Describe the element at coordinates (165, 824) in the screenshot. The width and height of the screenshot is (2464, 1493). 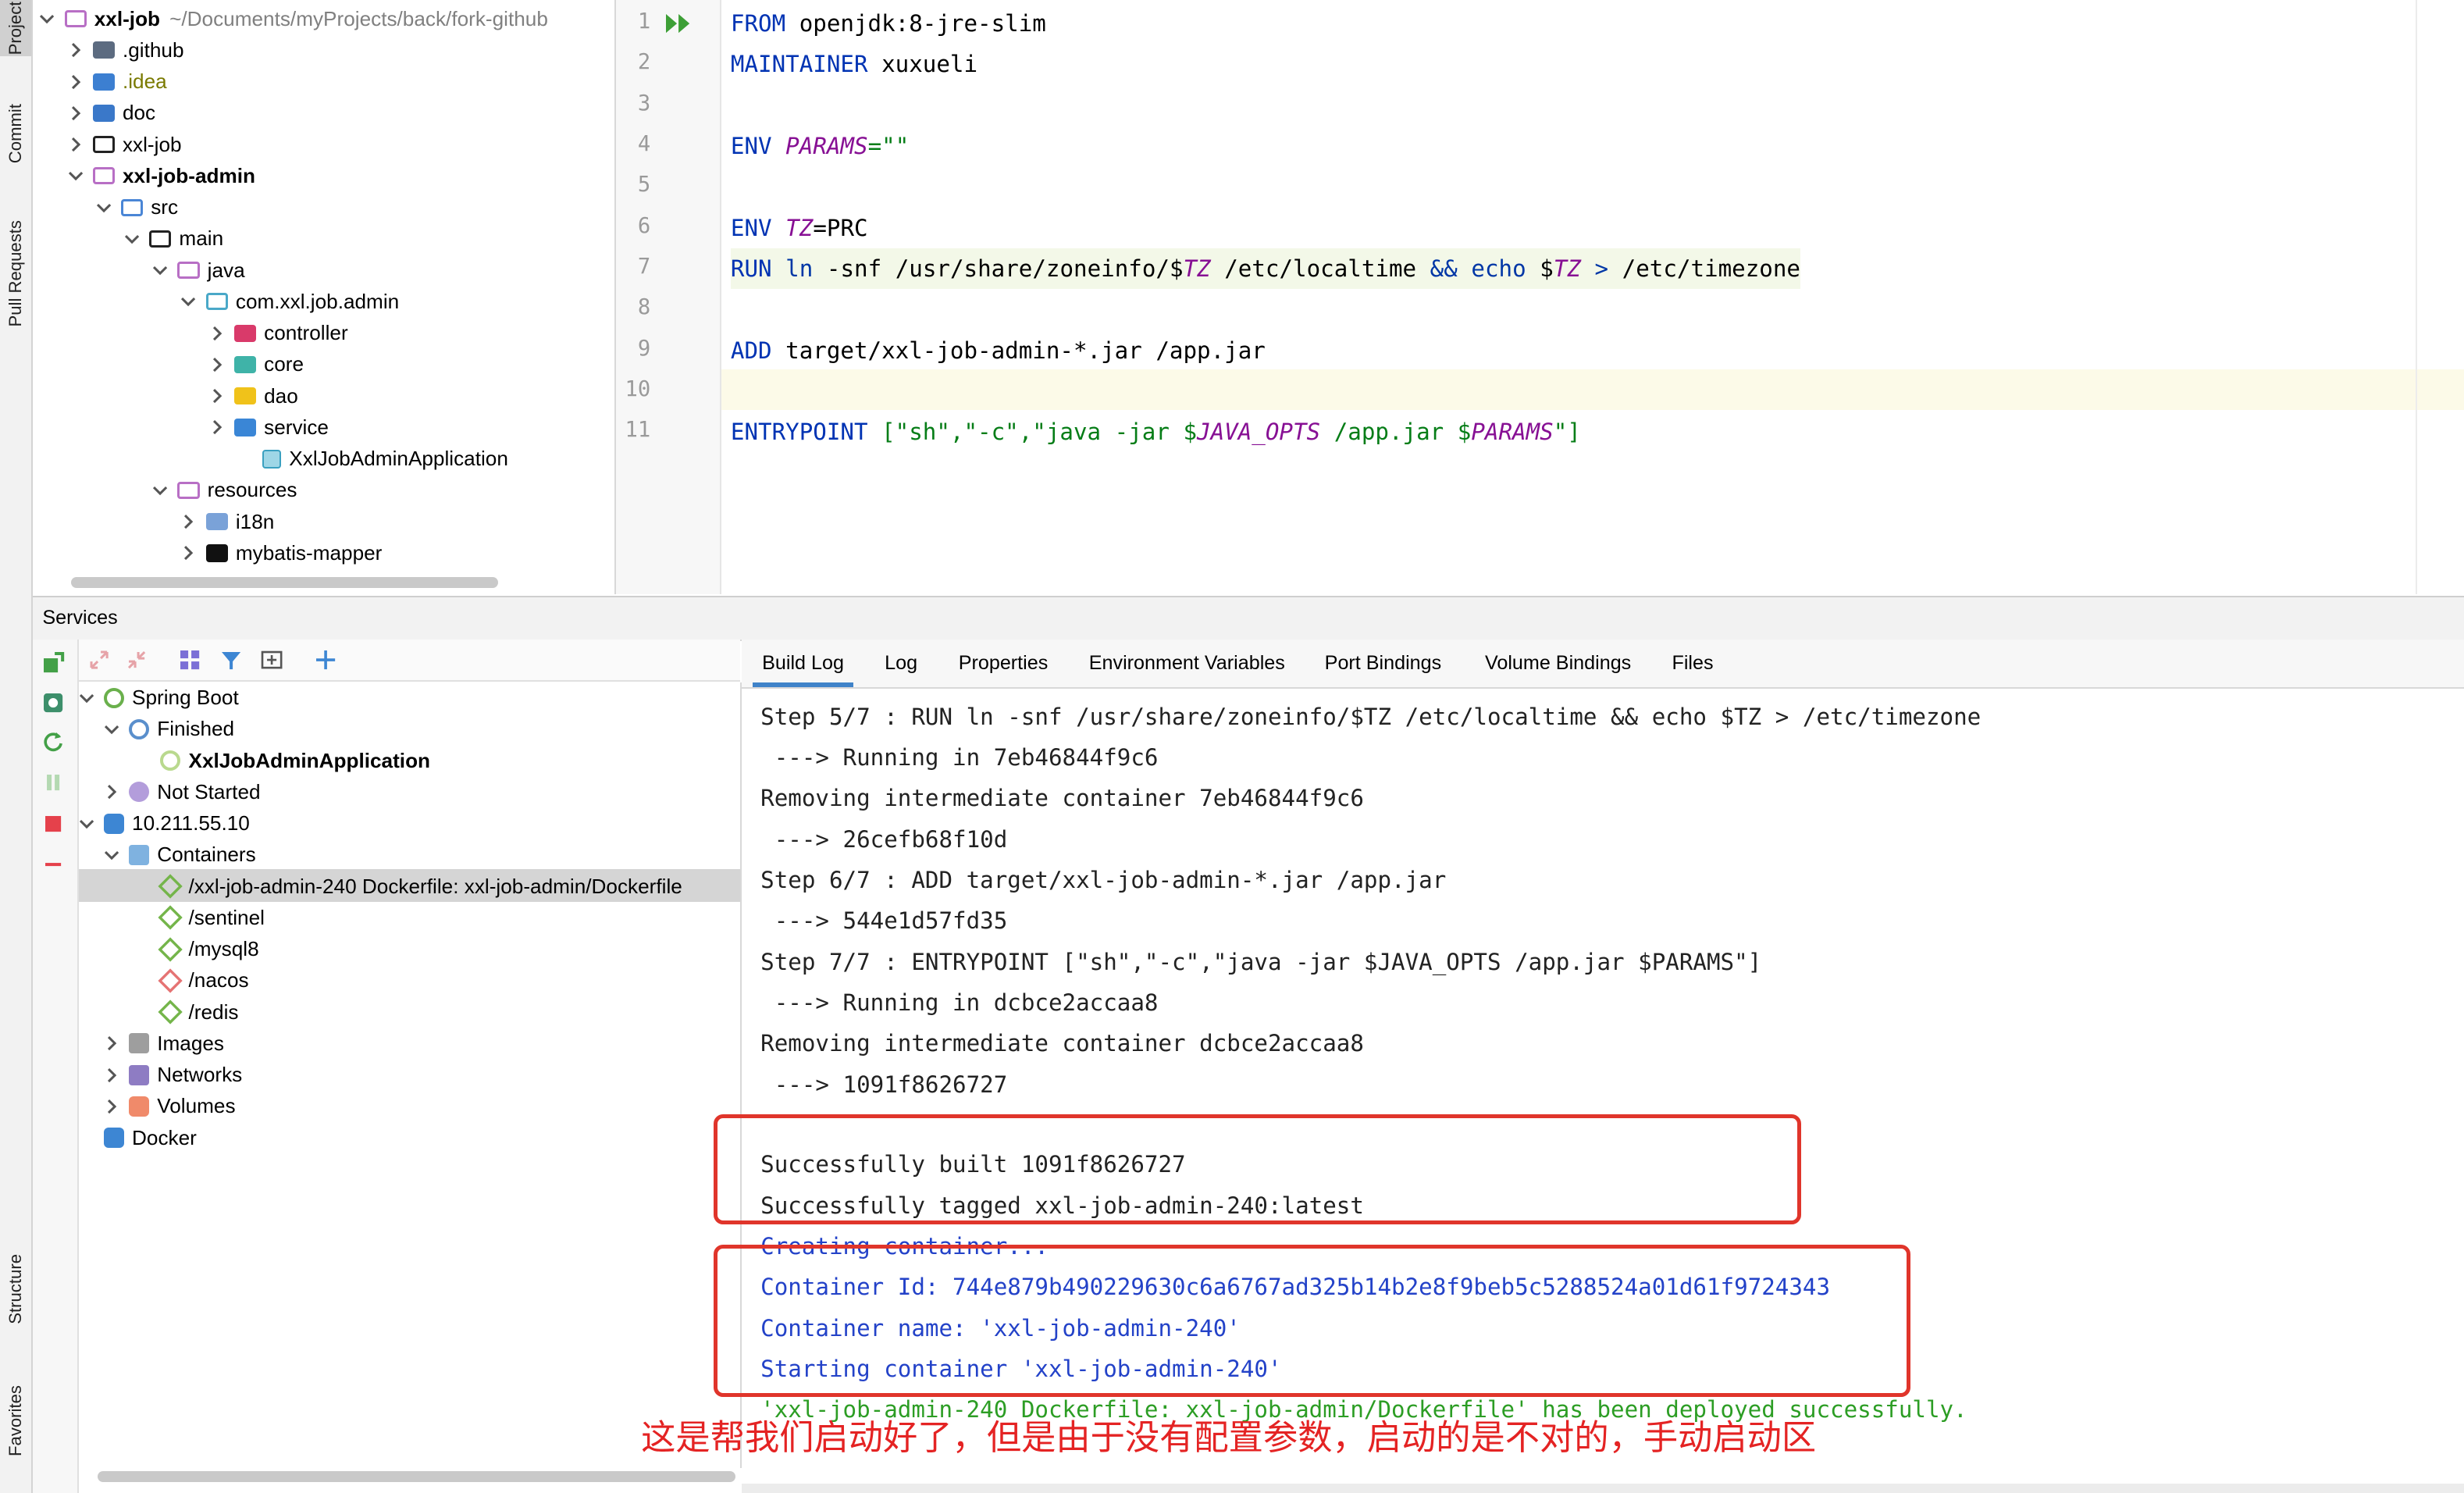
I see `tree-node-docker-host: 10.211.55.10` at that location.